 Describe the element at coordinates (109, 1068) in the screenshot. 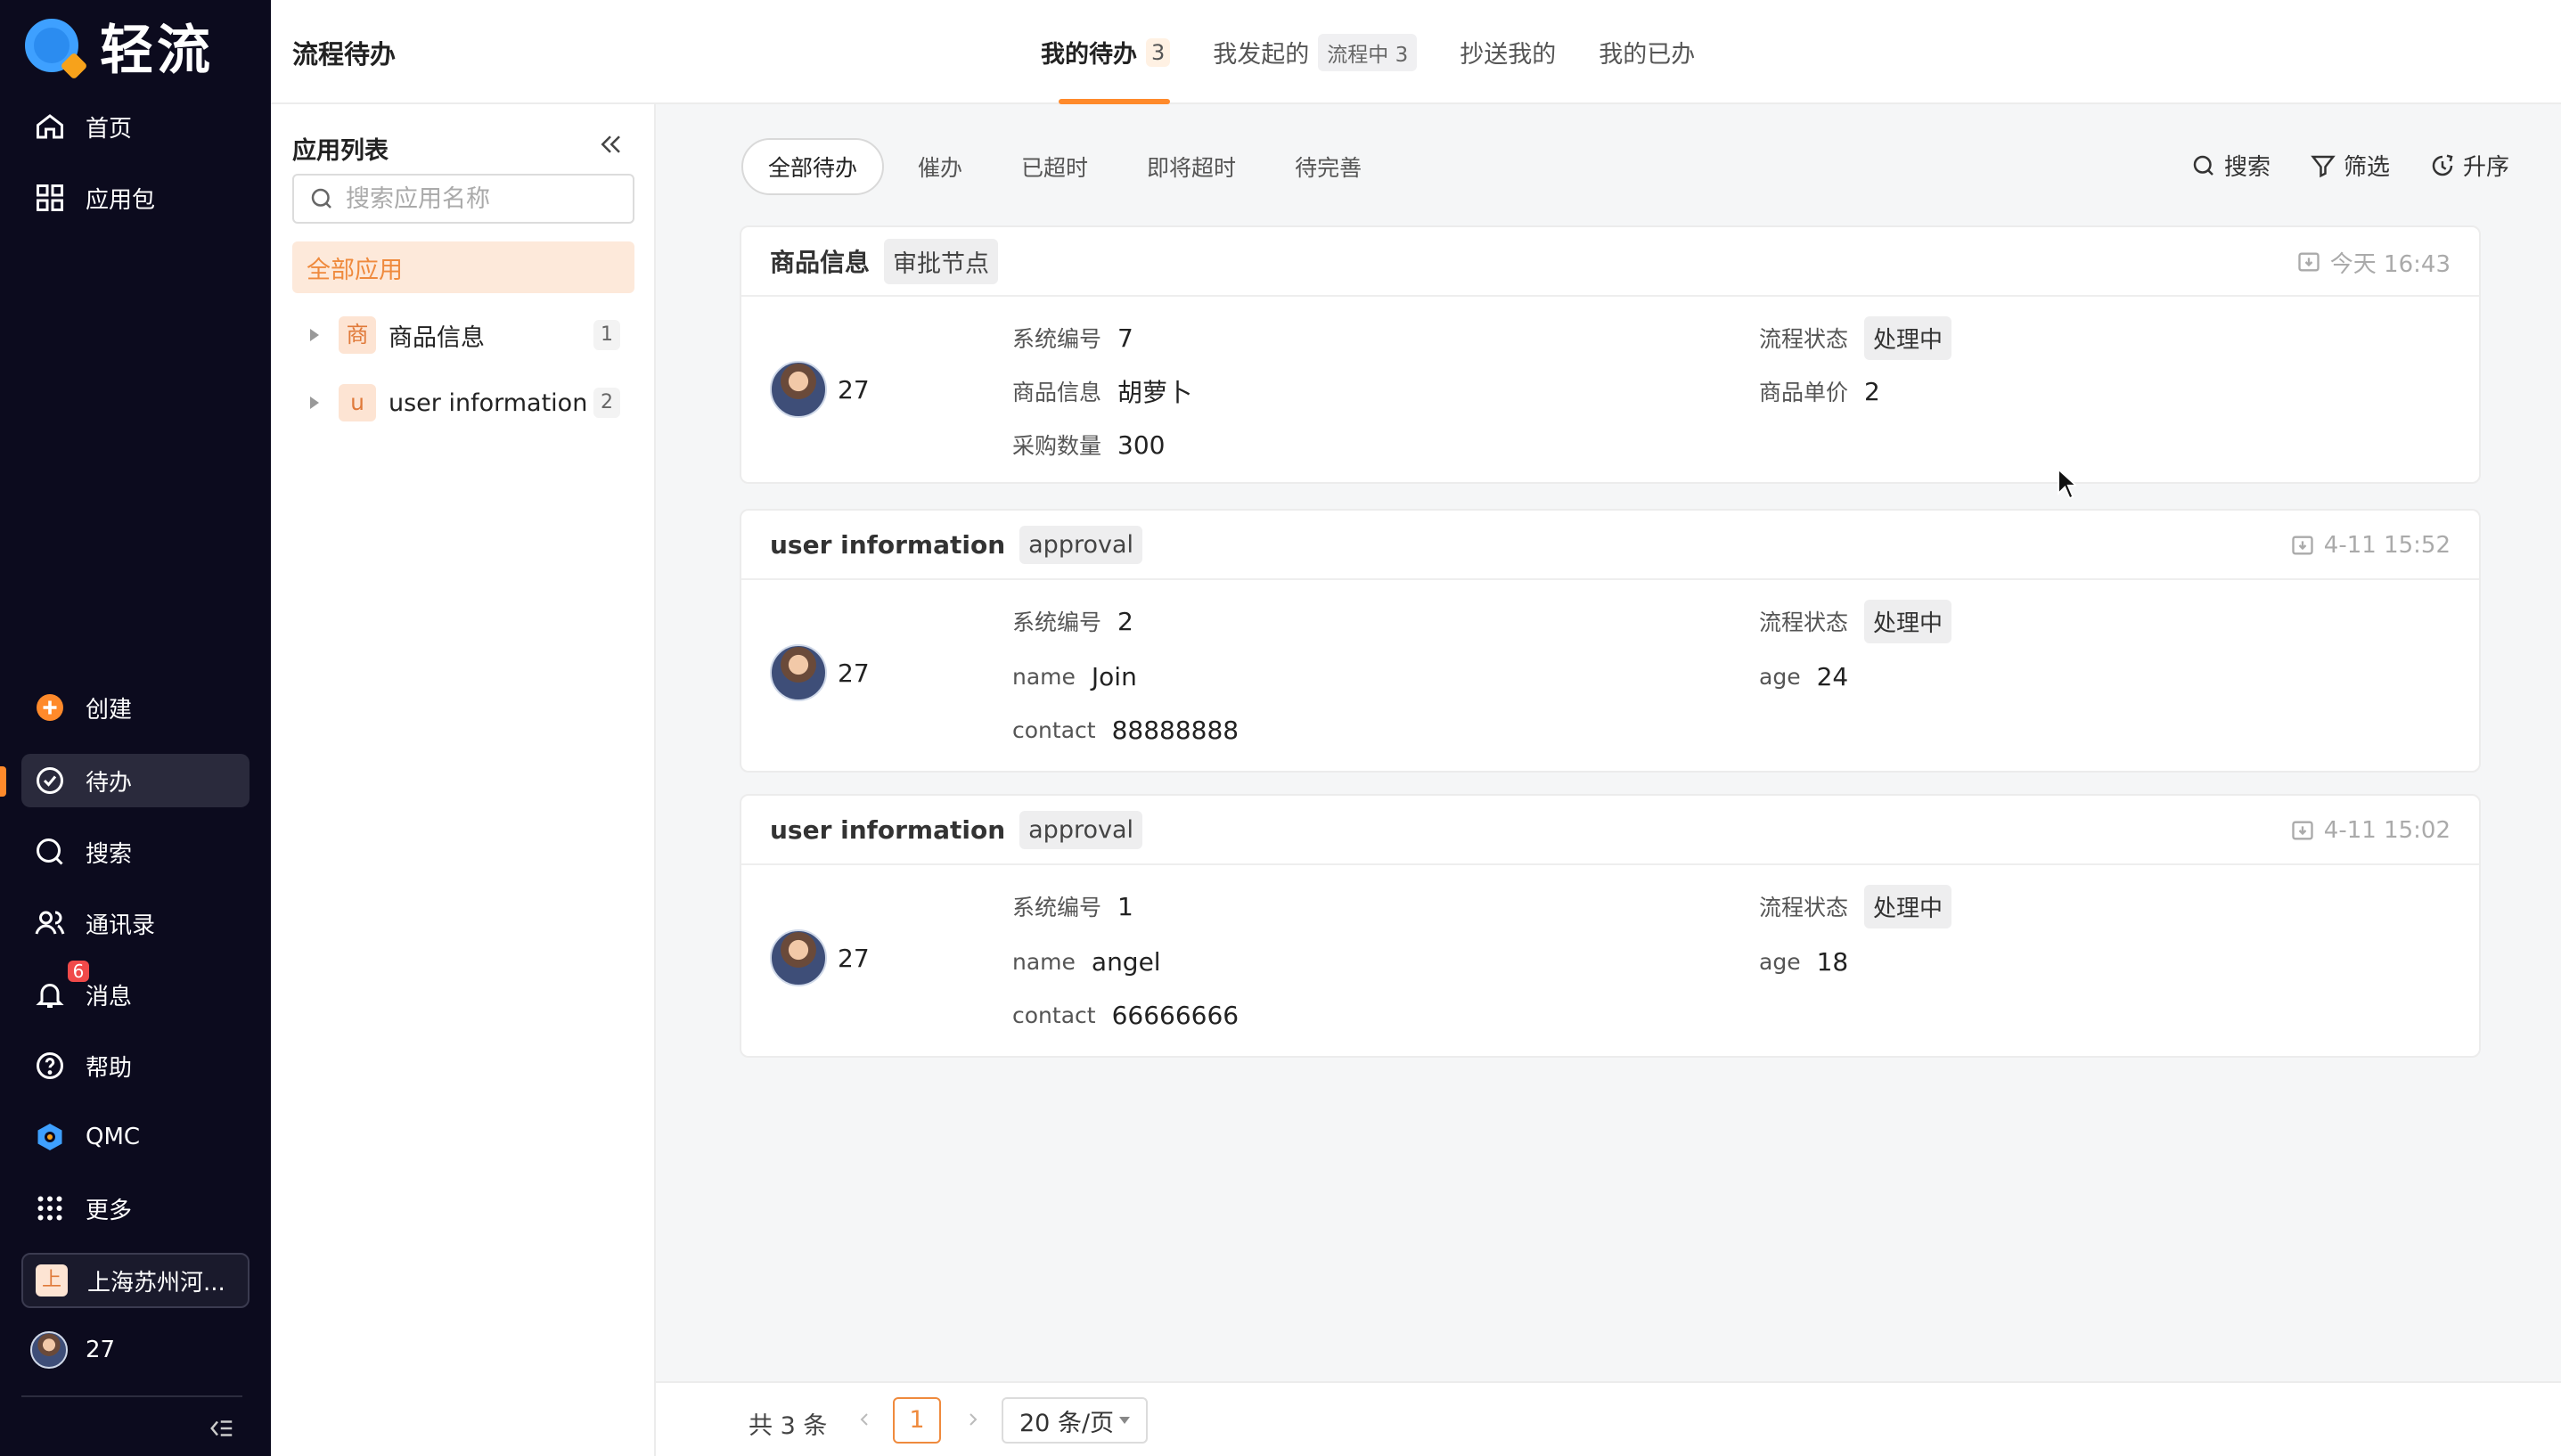

I see `nav-label: 帮助` at that location.